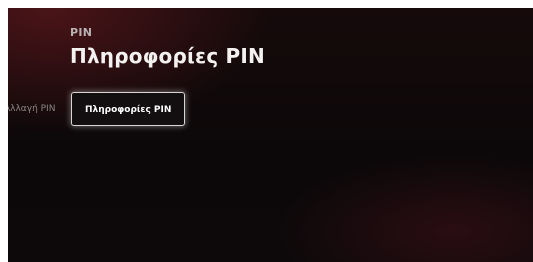 Image resolution: width=533 pixels, height=262 pixels. I want to click on tab-pin-info: Πληροφορίες PIN, so click(128, 109).